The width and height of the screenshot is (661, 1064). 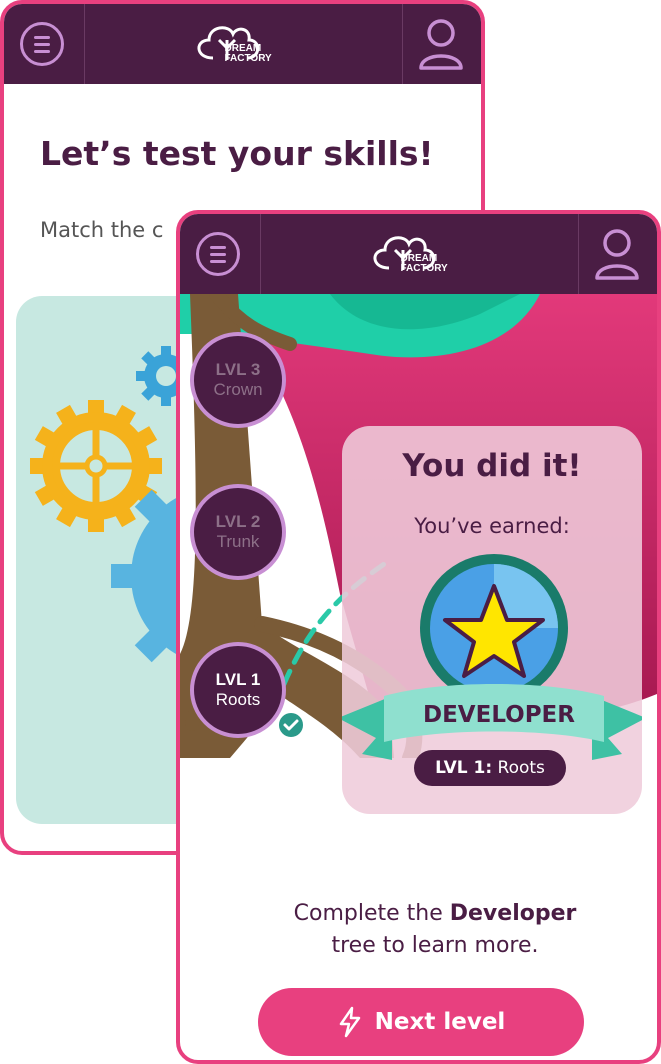 I want to click on lightning-icon, so click(x=349, y=1022).